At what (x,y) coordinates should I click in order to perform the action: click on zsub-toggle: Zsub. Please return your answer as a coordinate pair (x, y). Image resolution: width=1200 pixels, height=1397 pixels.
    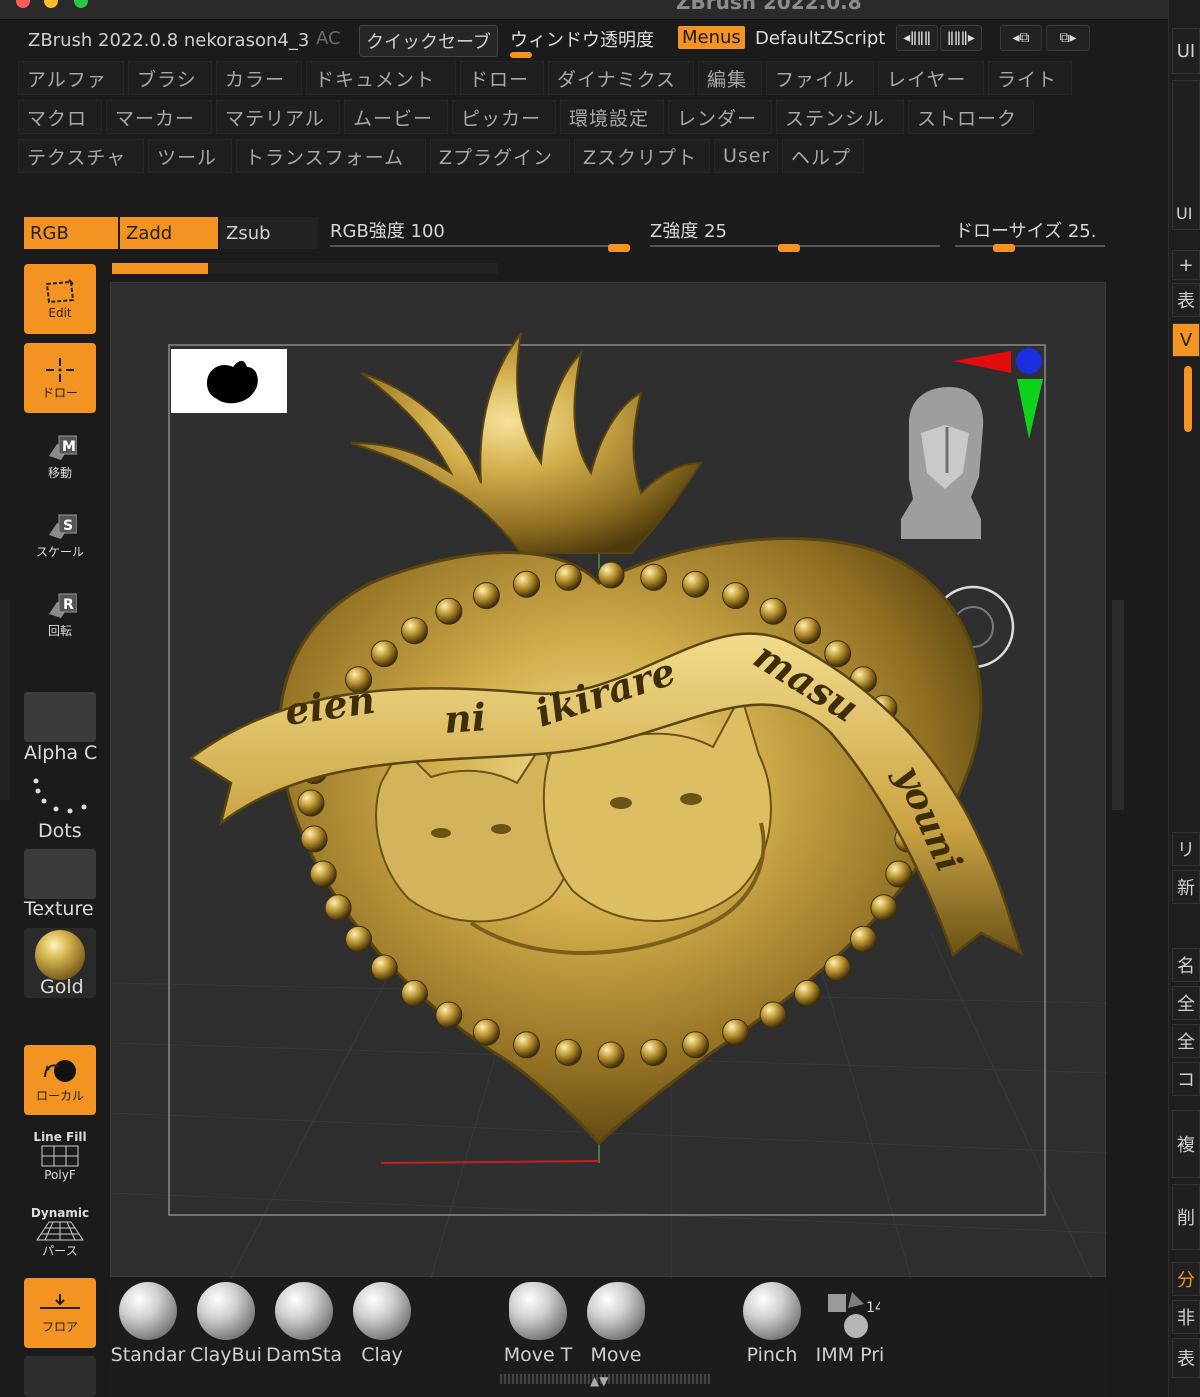
    Looking at the image, I should click on (269, 233).